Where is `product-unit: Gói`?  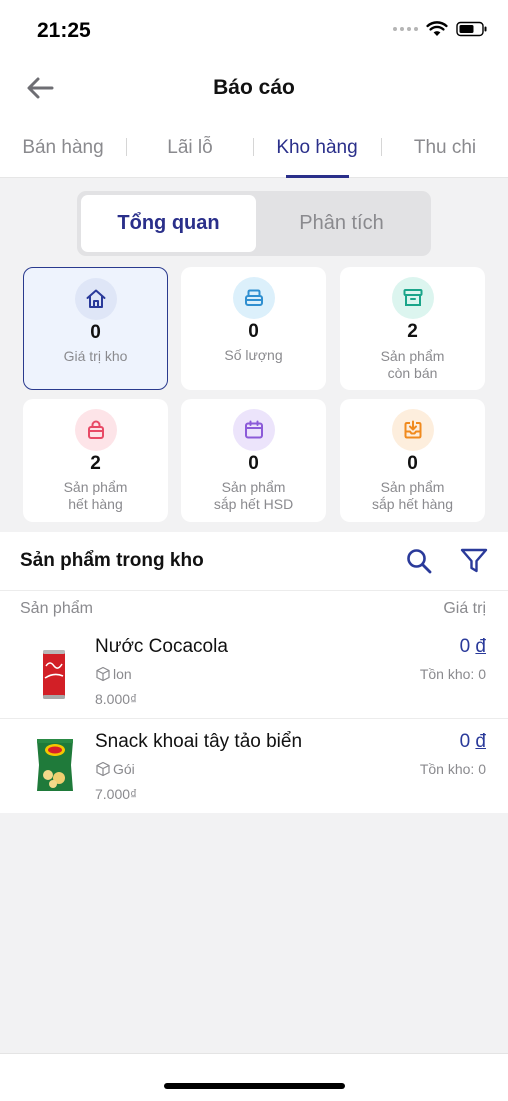
product-unit: Gói is located at coordinates (115, 769).